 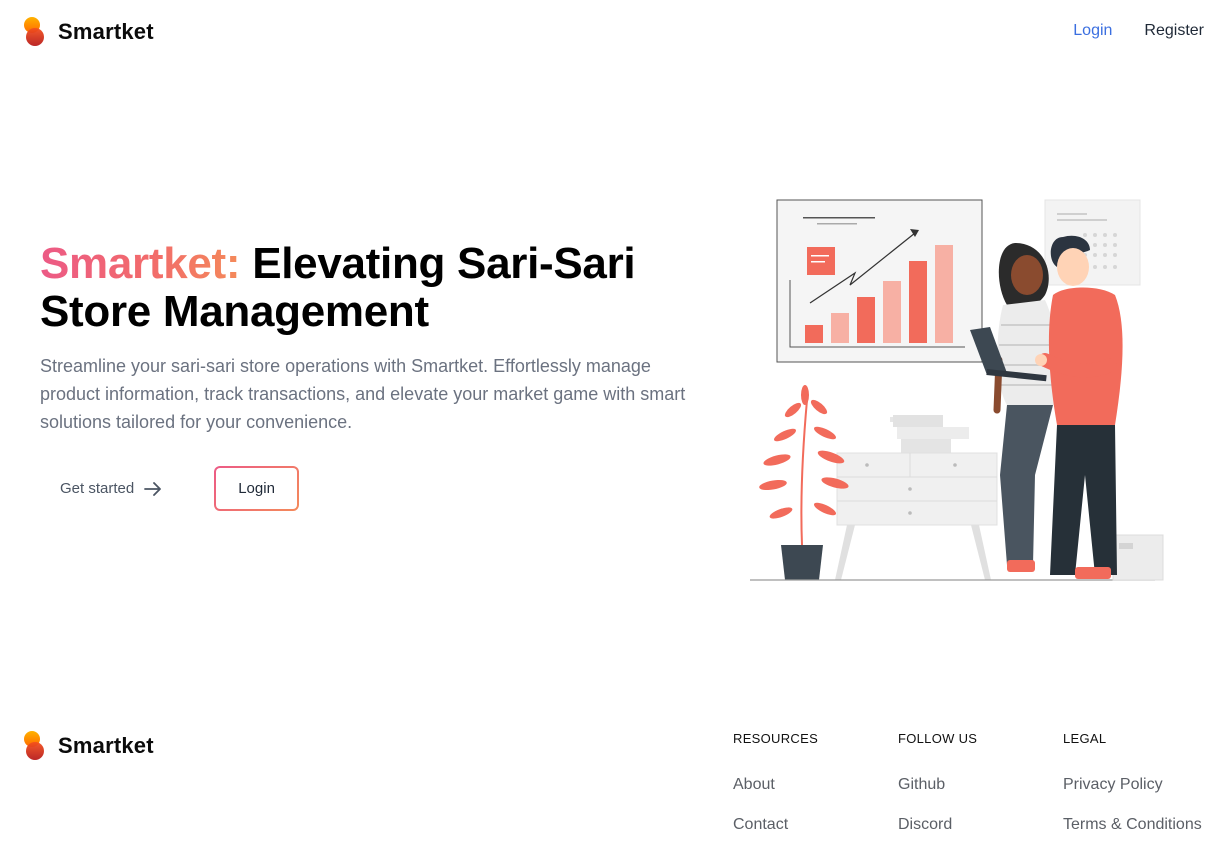 I want to click on footer-column-title: RESOURCES, so click(x=776, y=738).